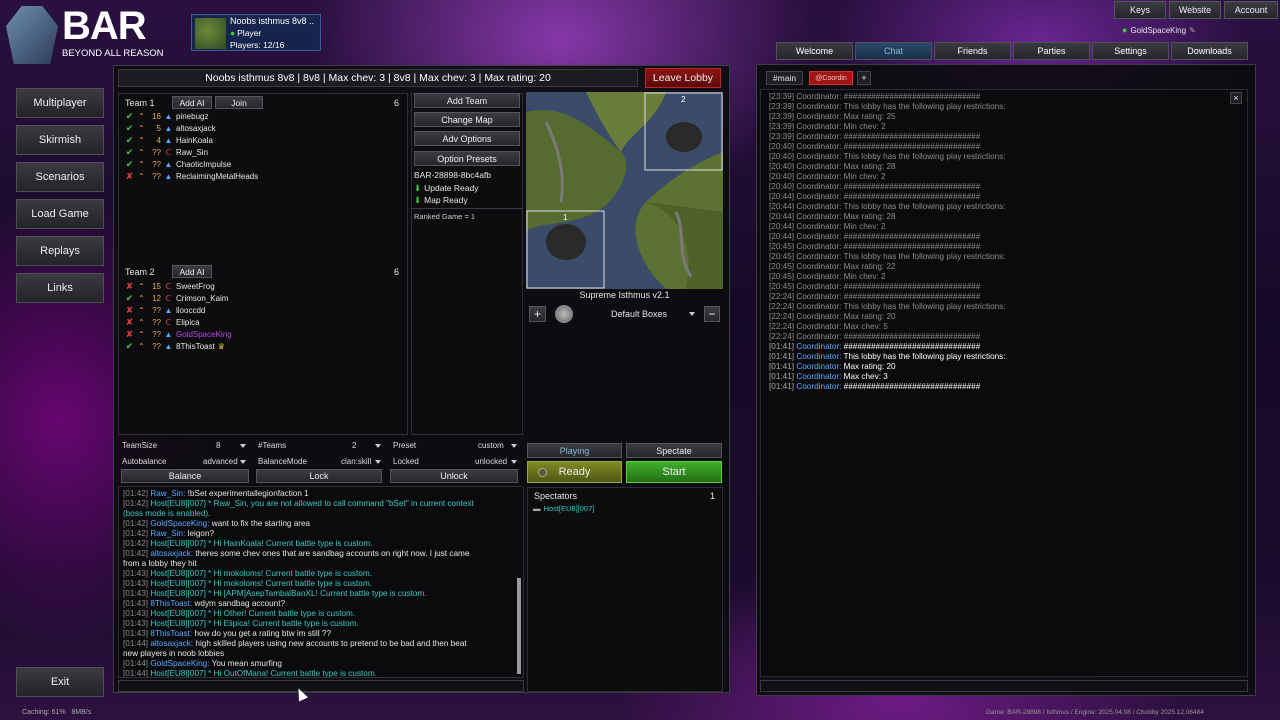 The image size is (1280, 720). I want to click on unlock-button: Unlock, so click(454, 476).